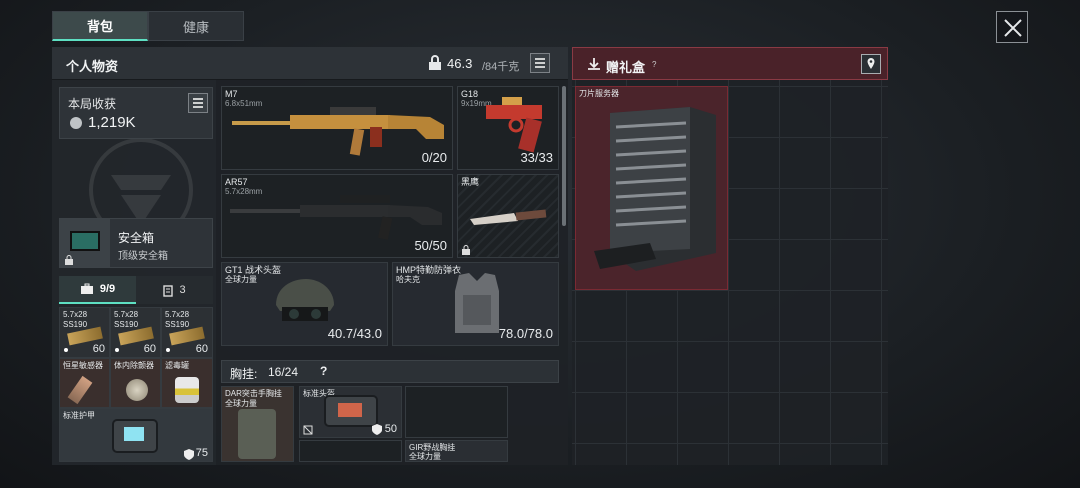 Image resolution: width=1080 pixels, height=488 pixels. I want to click on armor-name: GT1 战术头盔, so click(253, 270).